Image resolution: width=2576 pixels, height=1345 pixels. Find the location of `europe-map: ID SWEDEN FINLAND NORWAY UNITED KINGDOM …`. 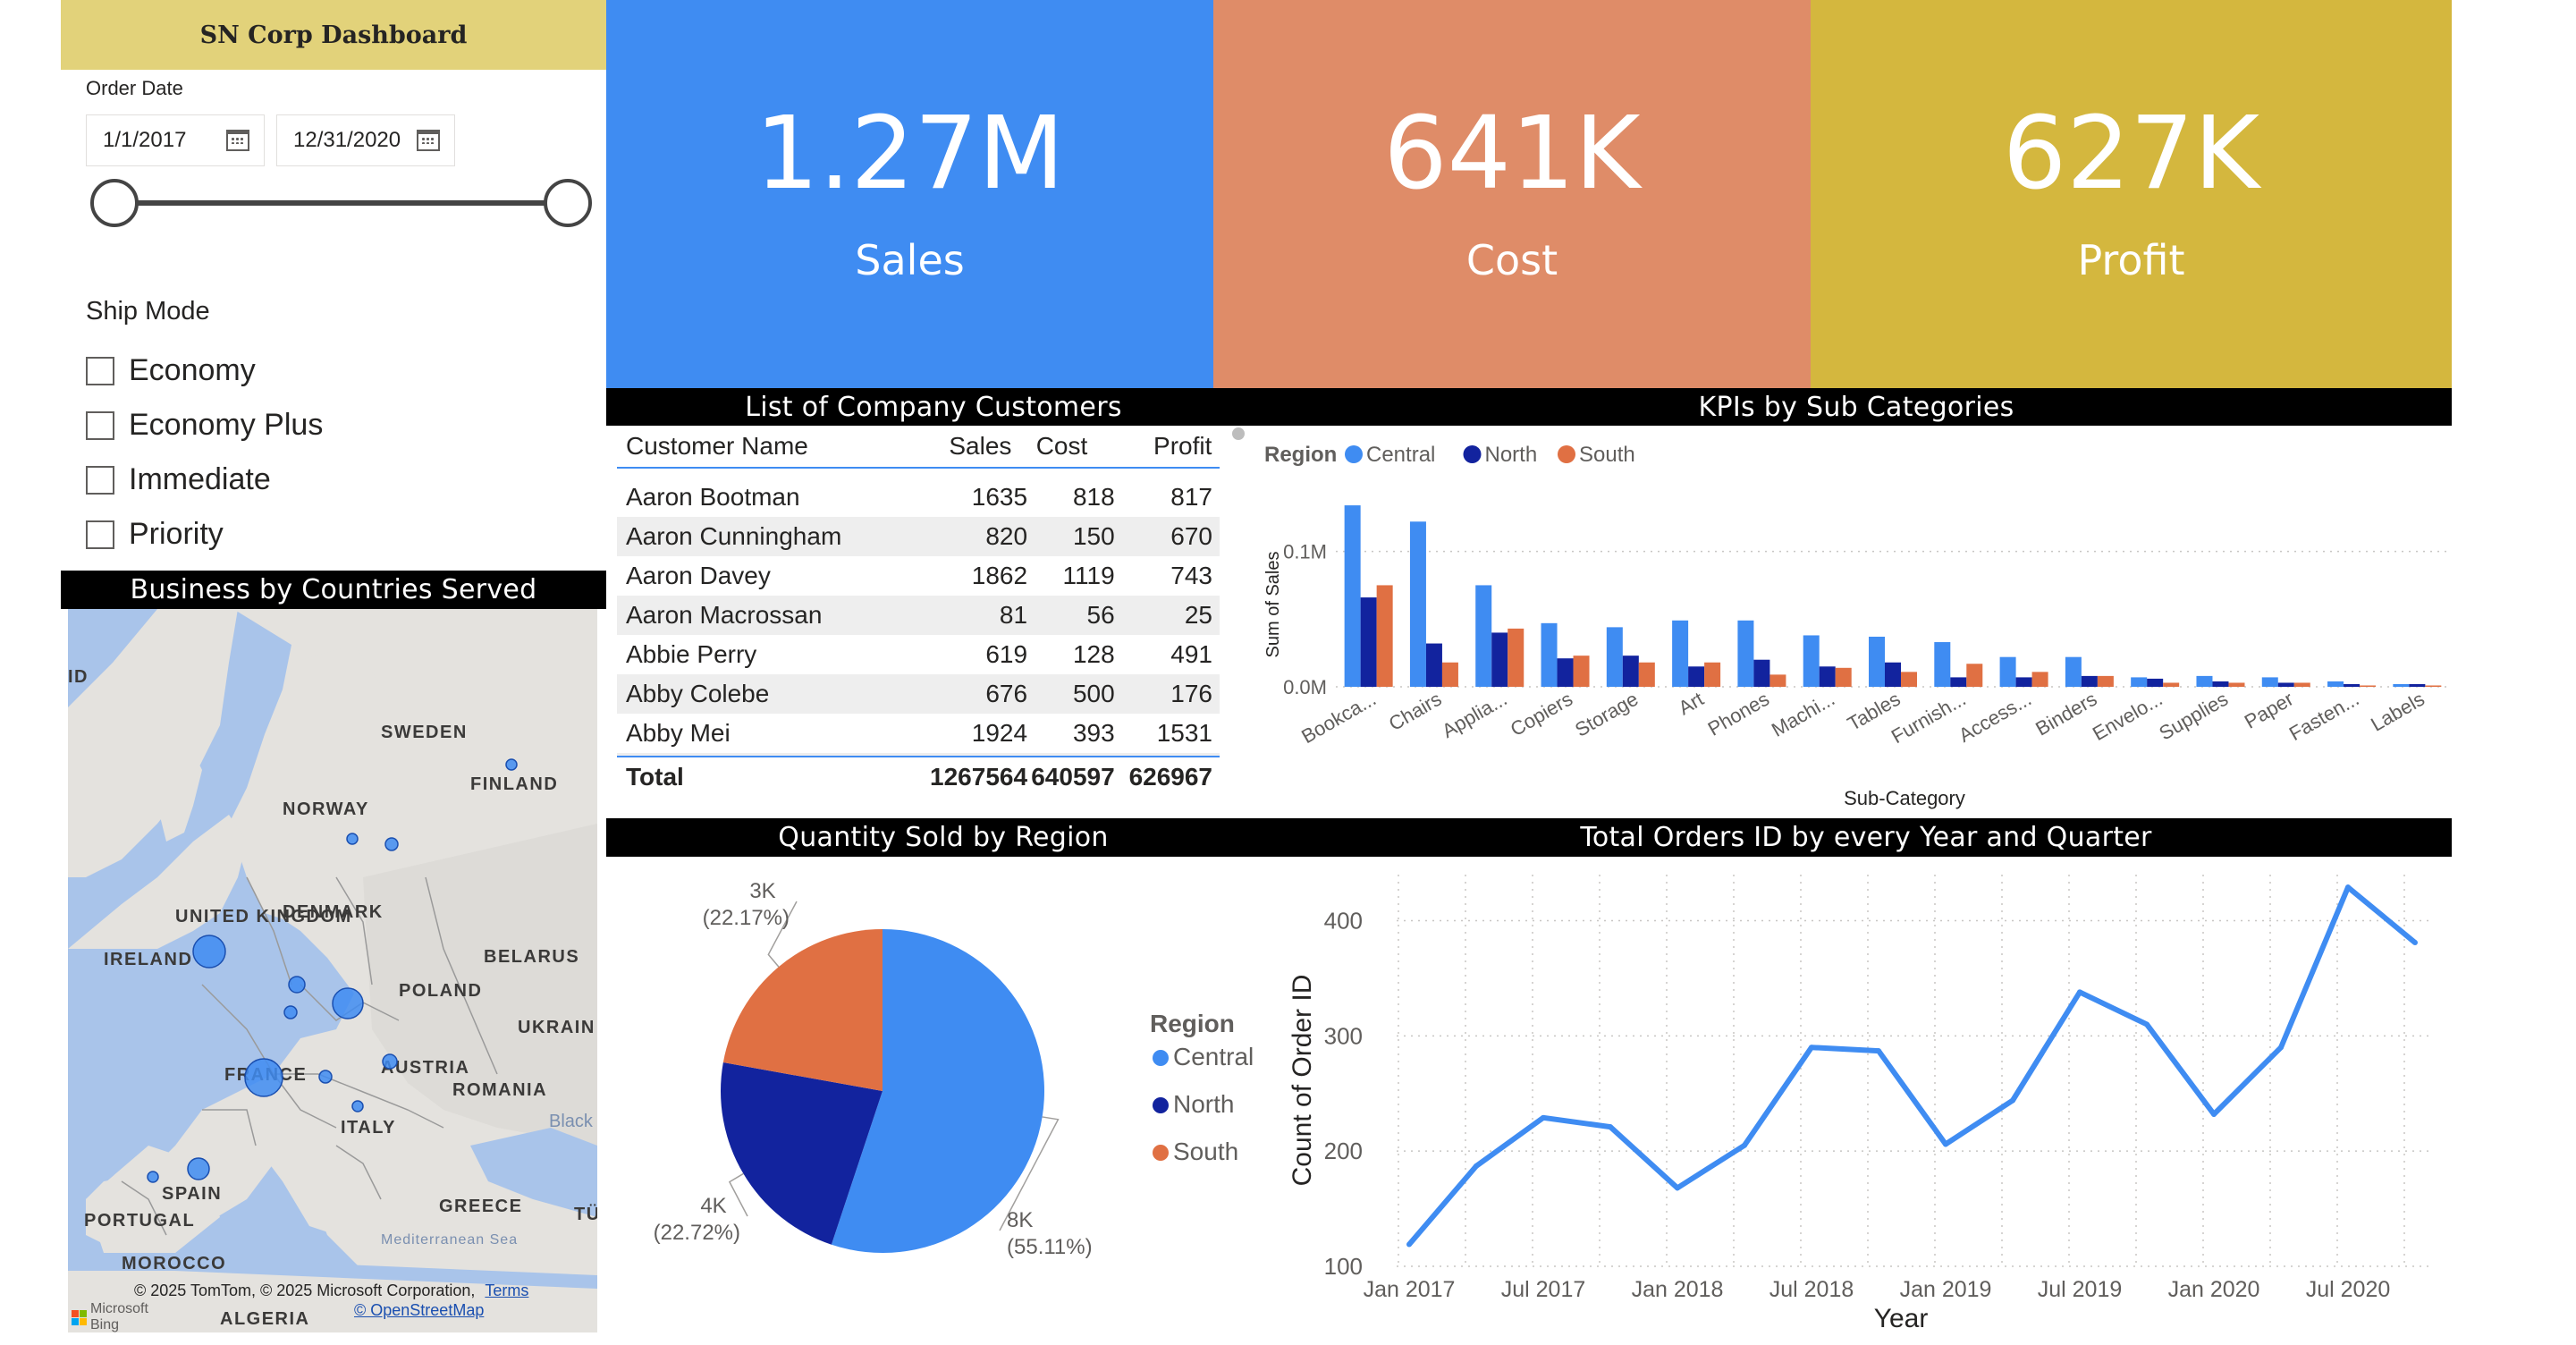

europe-map: ID SWEDEN FINLAND NORWAY UNITED KINGDOM … is located at coordinates (332, 970).